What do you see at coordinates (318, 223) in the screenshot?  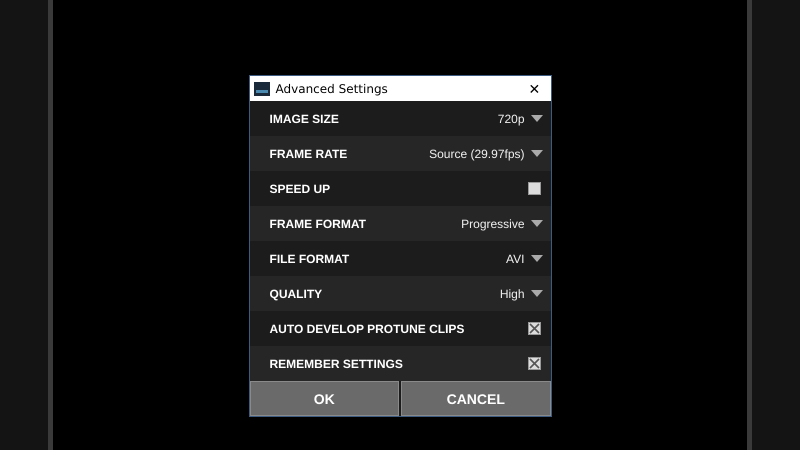 I see `setting-label: FRAME FORMAT` at bounding box center [318, 223].